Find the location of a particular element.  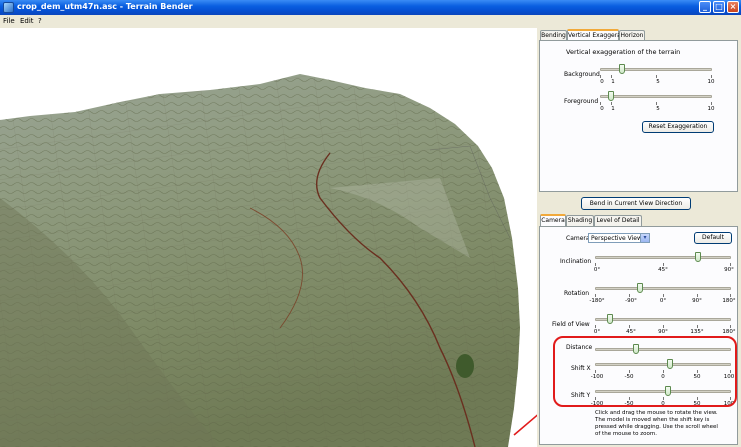

fov-tick-135: 135° is located at coordinates (697, 332).